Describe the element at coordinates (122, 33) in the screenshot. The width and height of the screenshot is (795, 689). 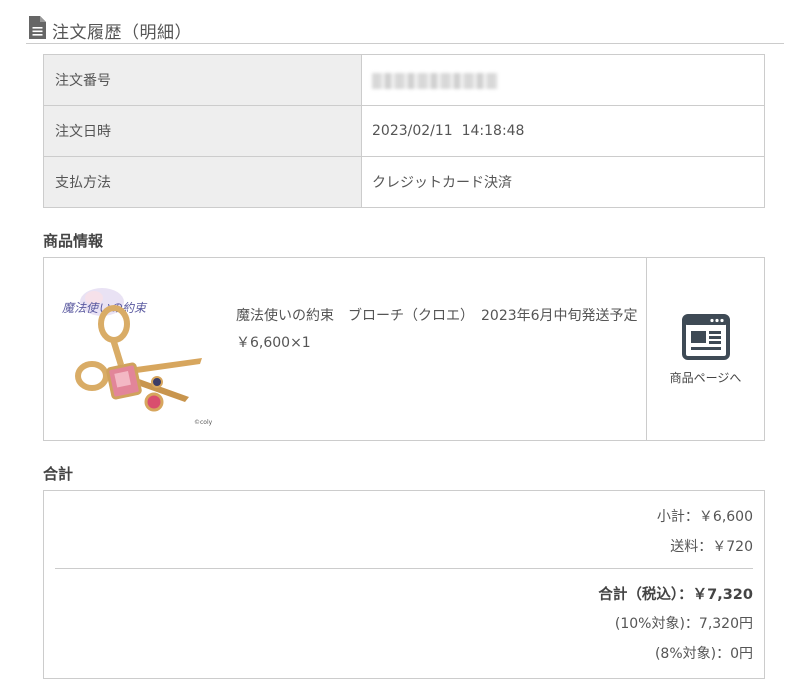
I see `page-title: 注文履歴（明細）` at that location.